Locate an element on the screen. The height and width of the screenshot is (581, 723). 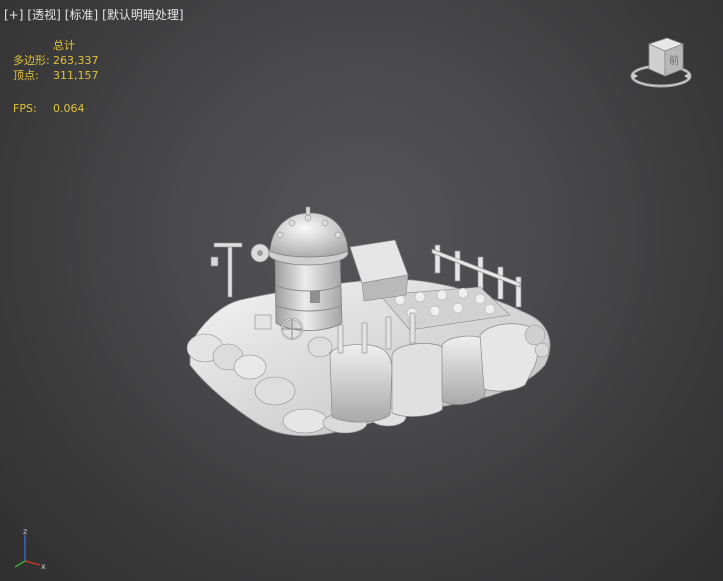
viewcube-icon: 前 is located at coordinates (661, 62).